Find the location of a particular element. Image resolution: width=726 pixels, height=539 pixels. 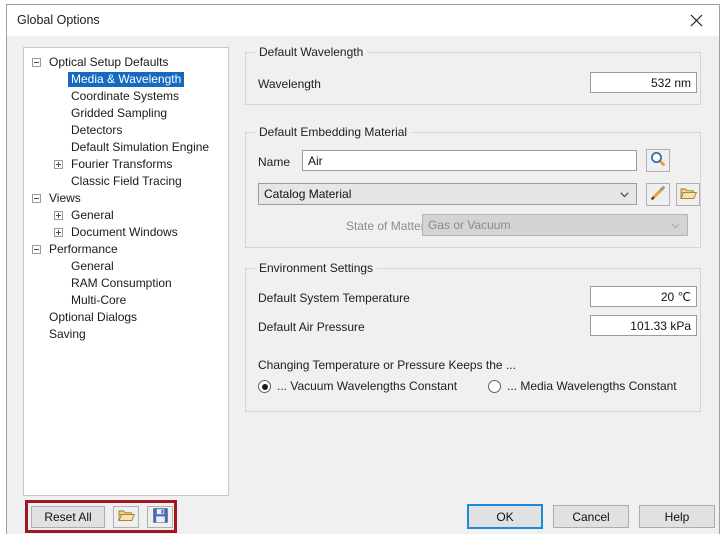

material-name-label: Name is located at coordinates (274, 162).